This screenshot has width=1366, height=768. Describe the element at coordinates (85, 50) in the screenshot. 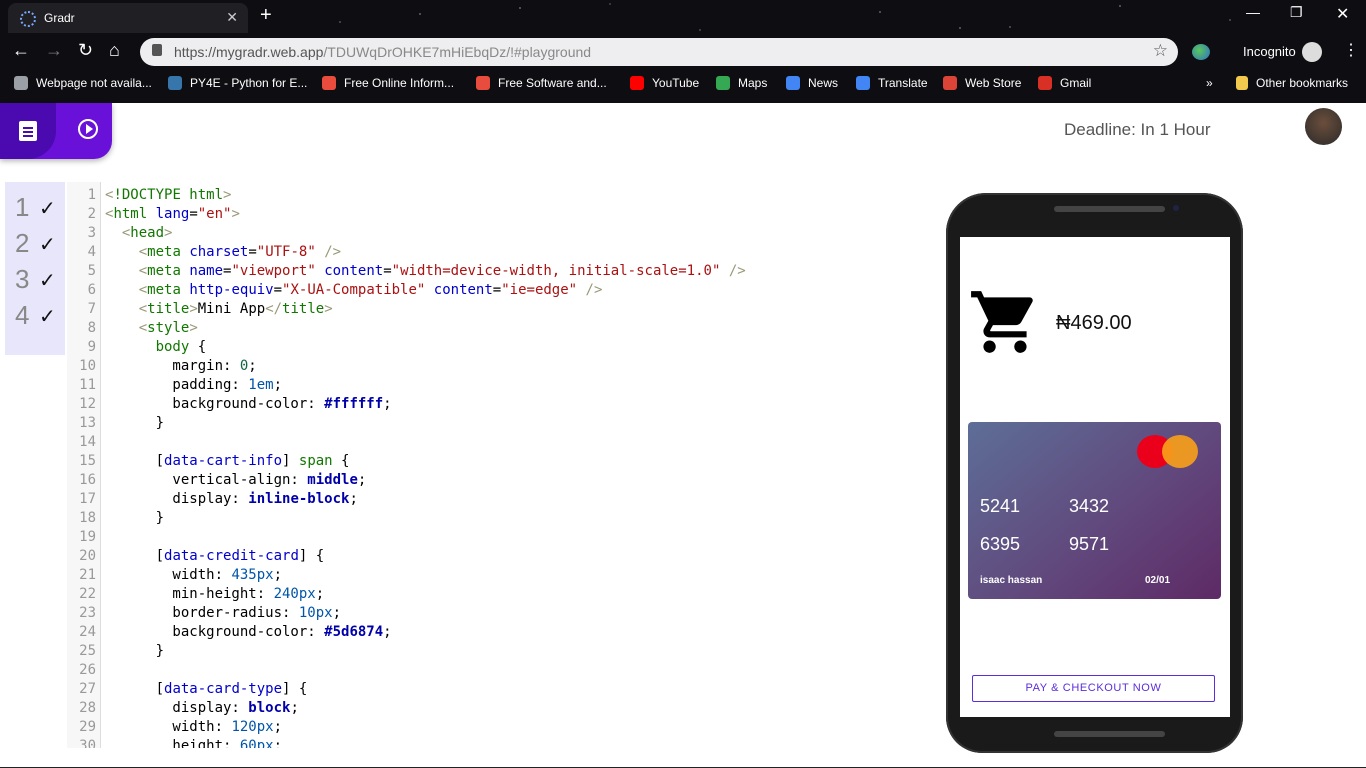

I see `reload-icon: ↻` at that location.